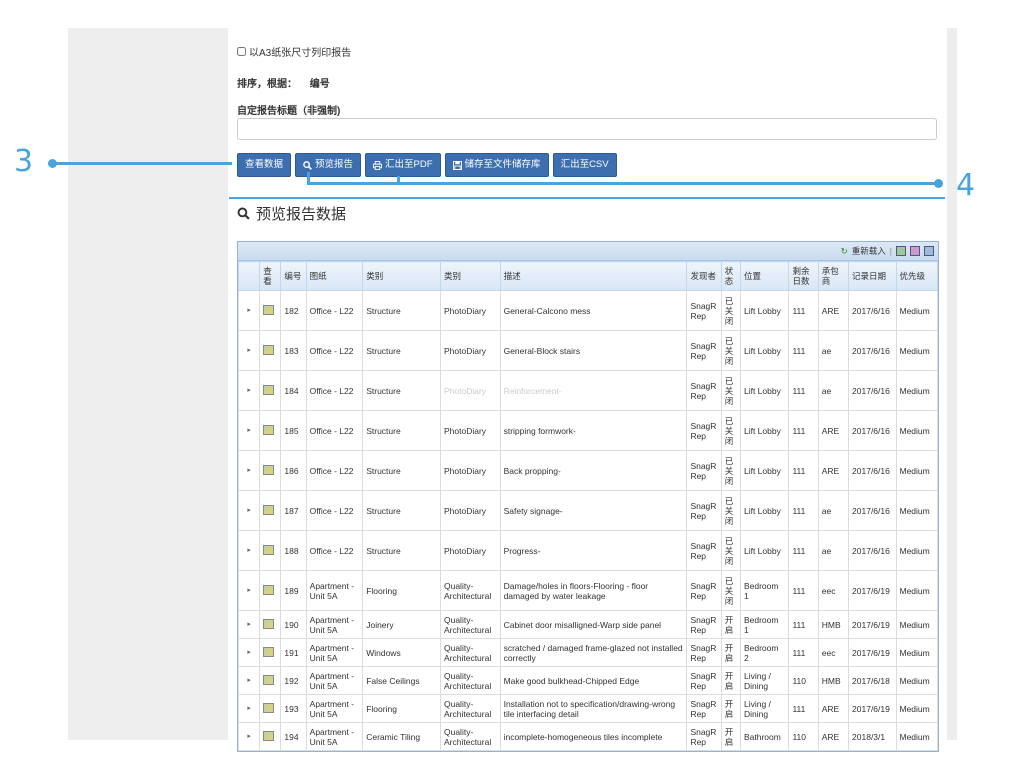 Image resolution: width=1024 pixels, height=768 pixels. Describe the element at coordinates (270, 276) in the screenshot. I see `column-header: 查看` at that location.